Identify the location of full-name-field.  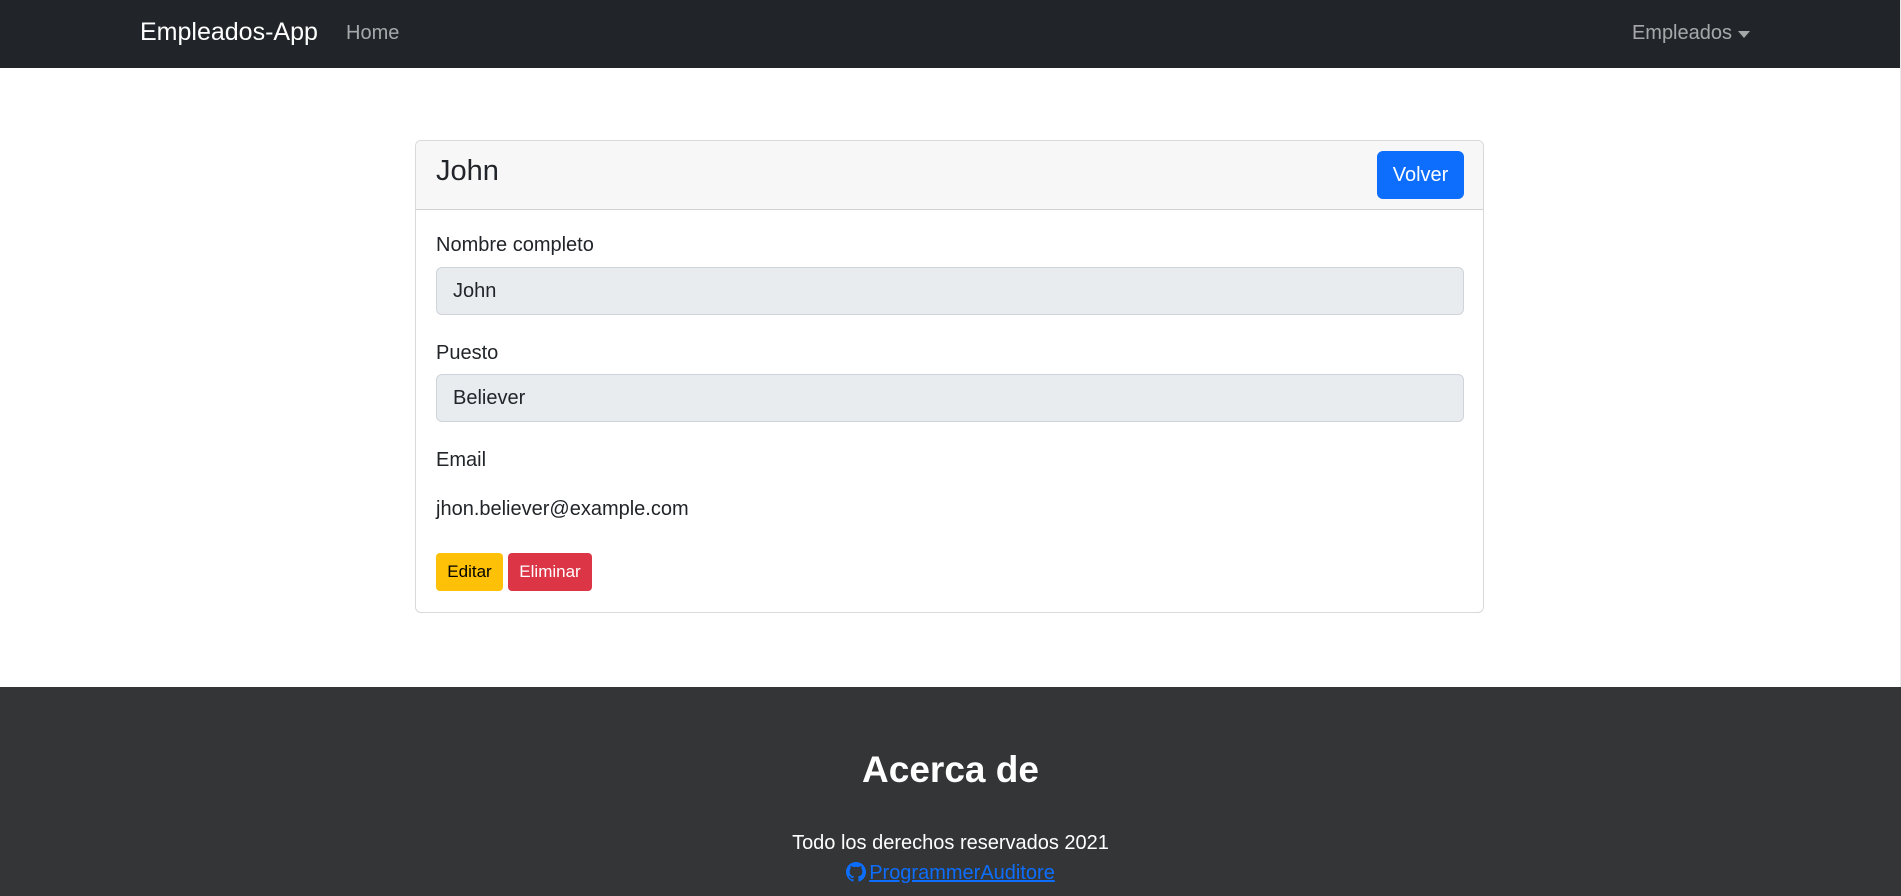
(950, 291).